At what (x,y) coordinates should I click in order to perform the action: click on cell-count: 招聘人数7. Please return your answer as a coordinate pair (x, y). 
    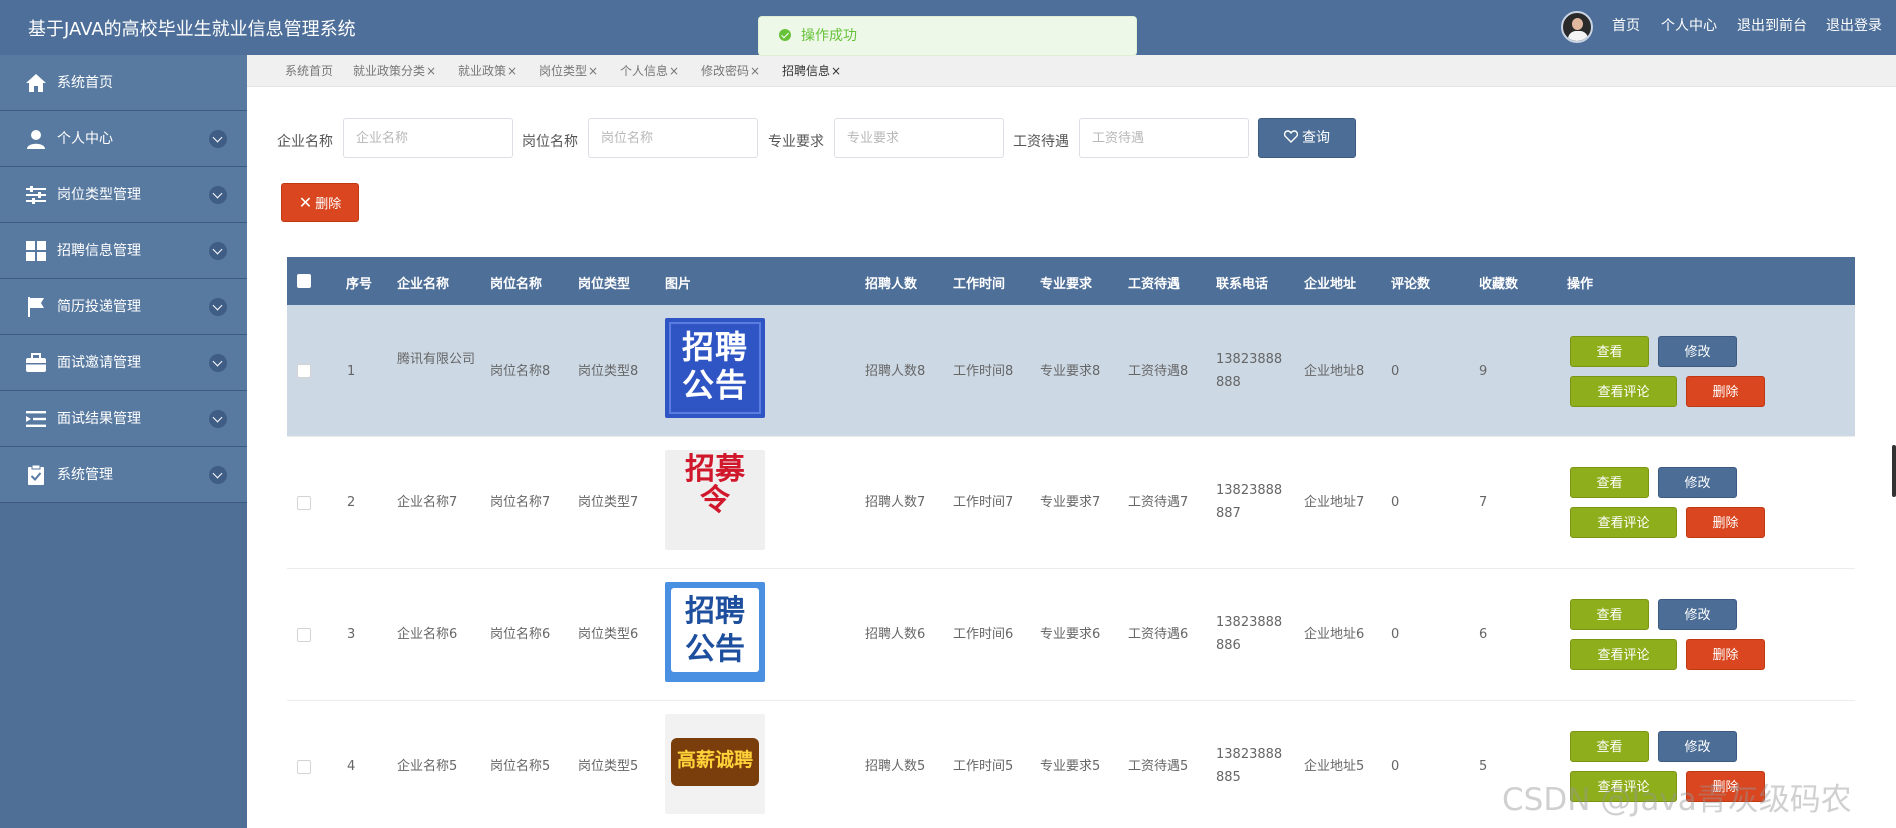
    Looking at the image, I should click on (895, 502).